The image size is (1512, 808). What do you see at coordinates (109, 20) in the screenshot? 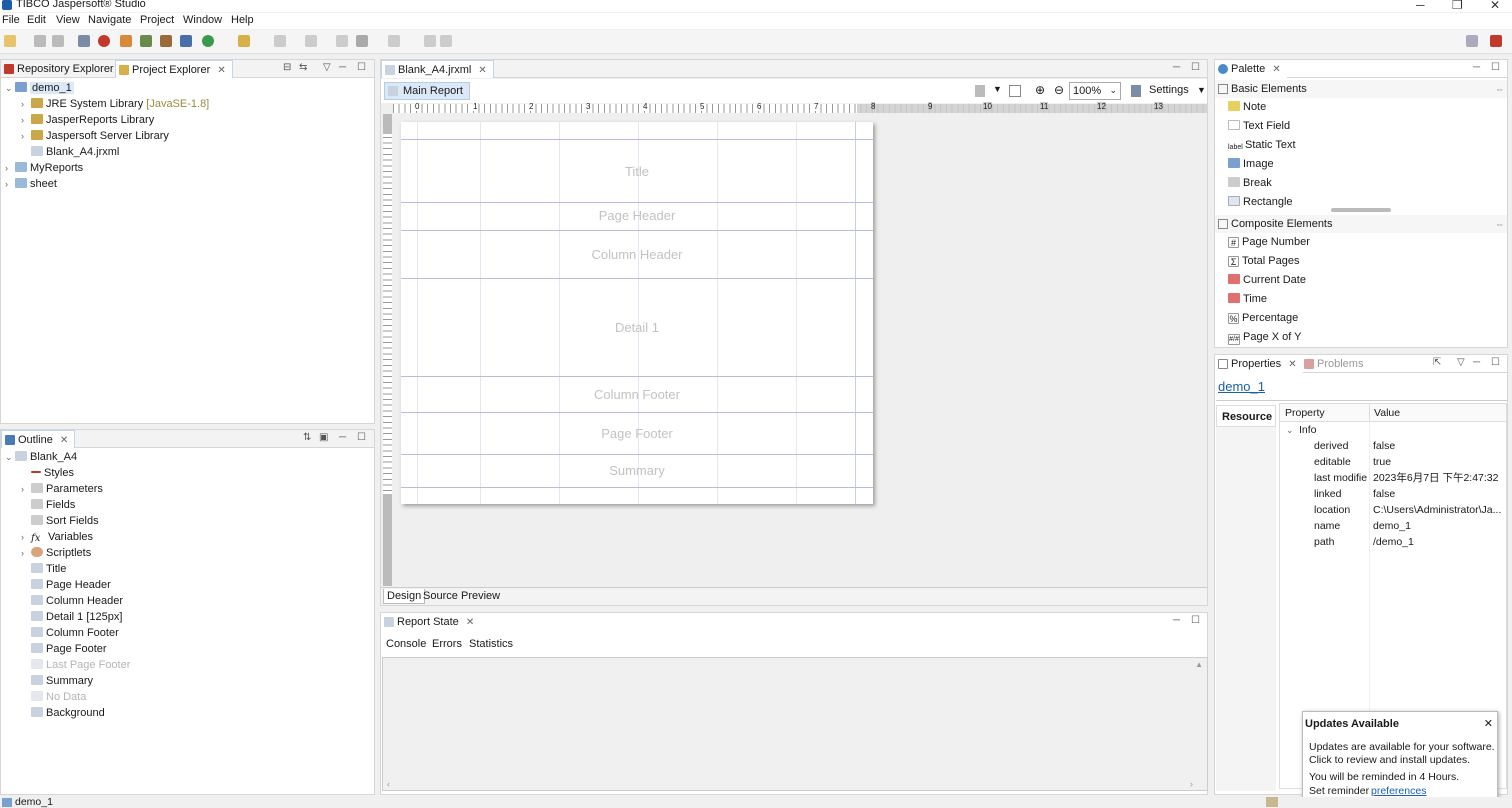
I see `menu-navigate: Navigate` at bounding box center [109, 20].